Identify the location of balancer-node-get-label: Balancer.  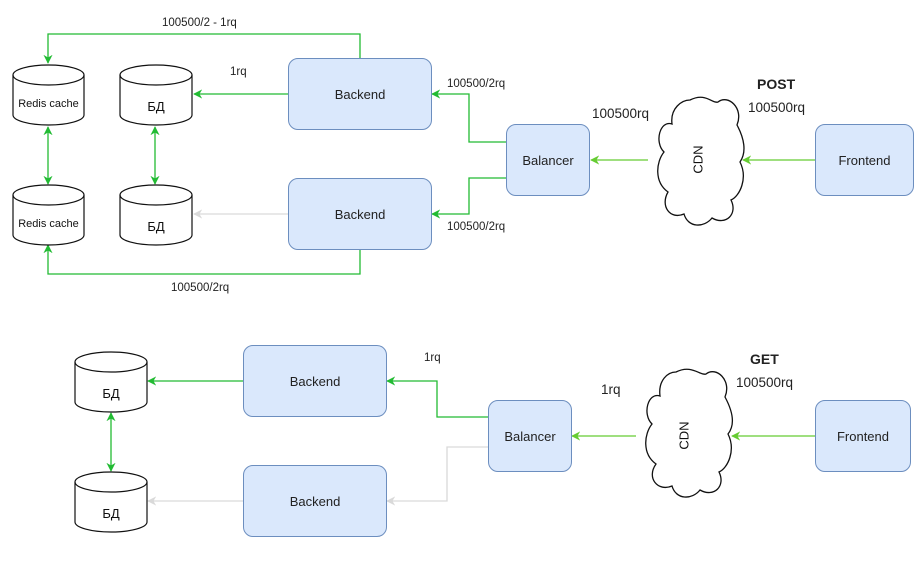
(530, 436).